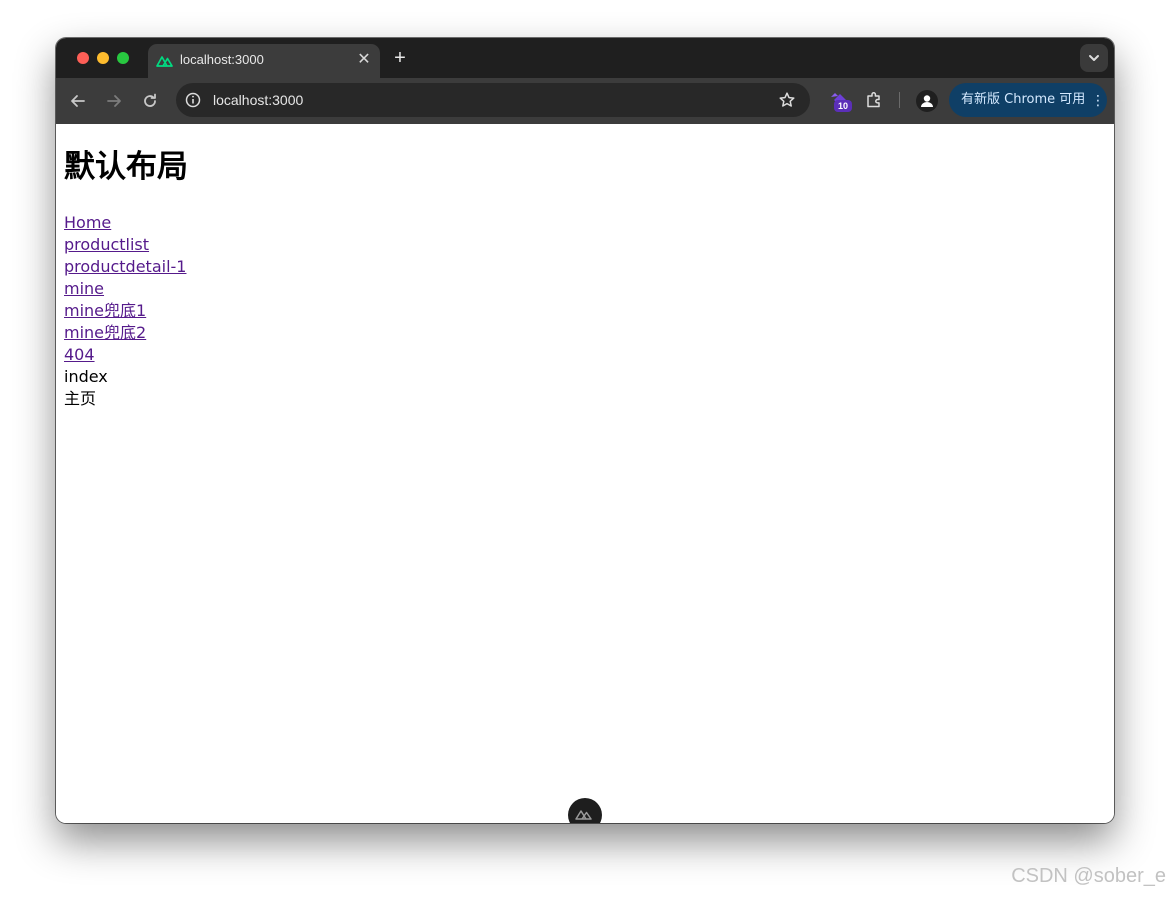  I want to click on reload-icon, so click(150, 100).